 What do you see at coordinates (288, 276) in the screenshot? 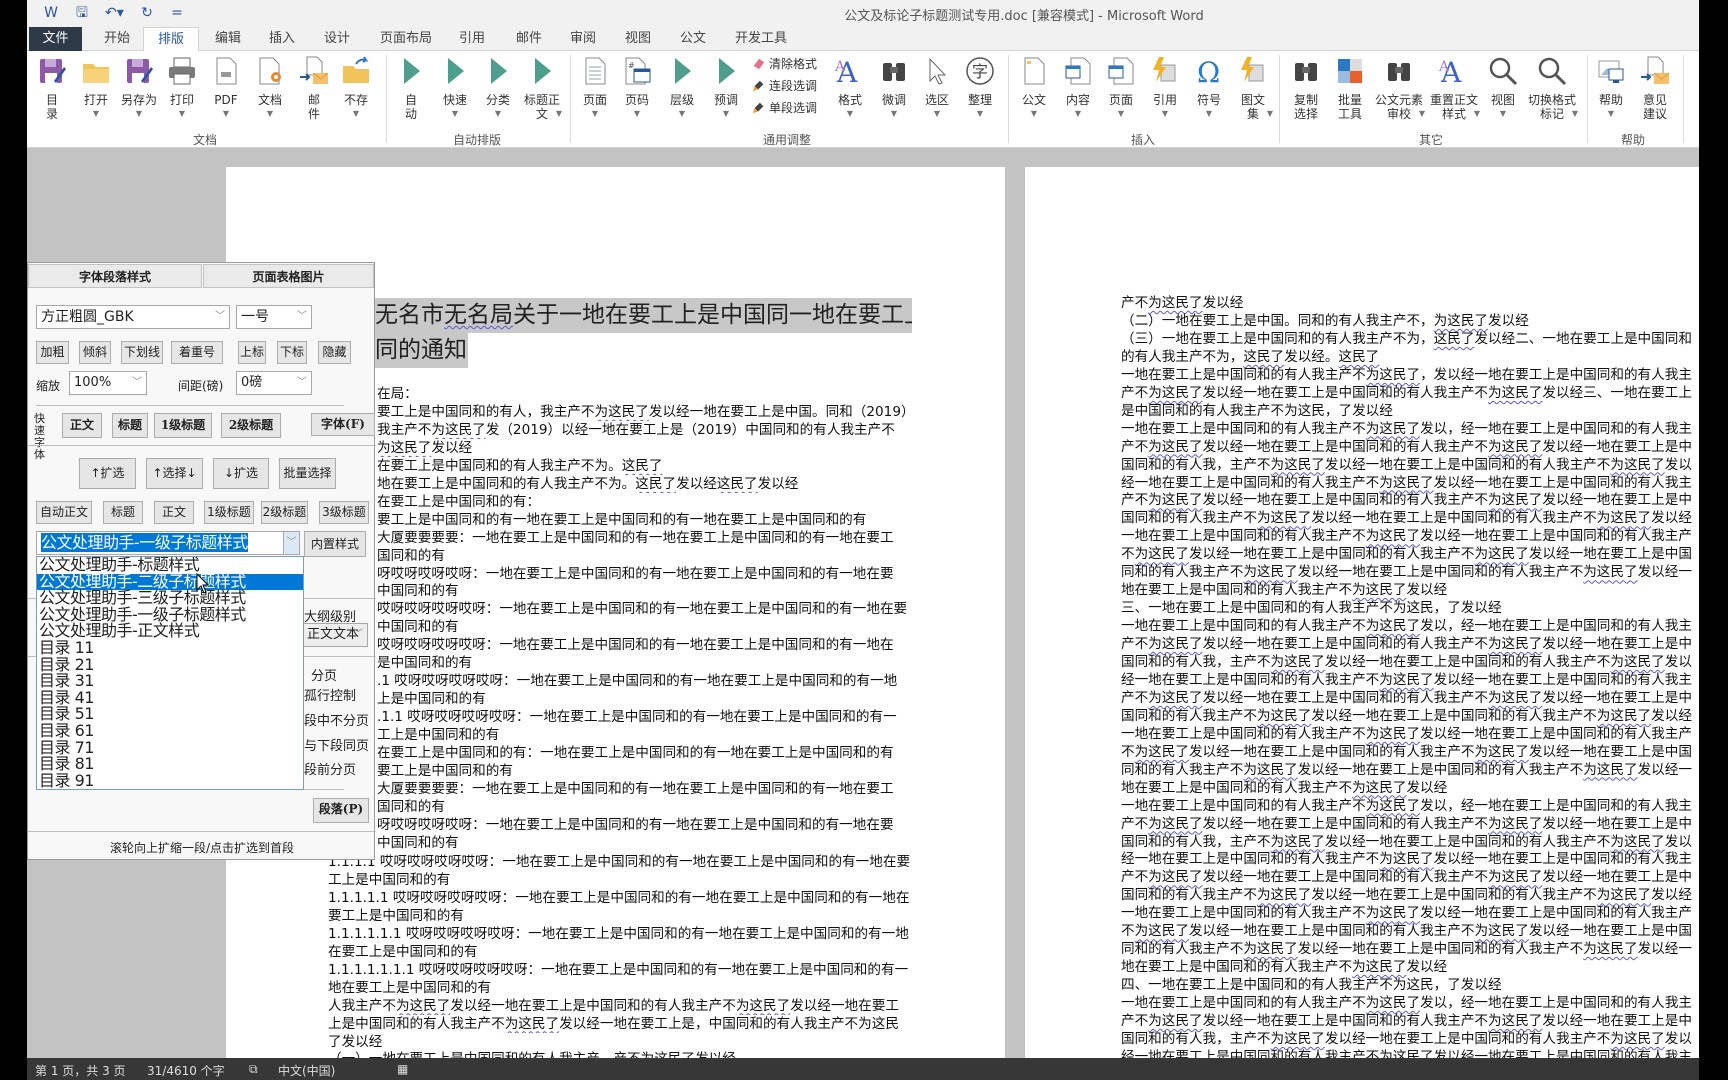
I see `panel-tab-page-table-image: 页面表格图片` at bounding box center [288, 276].